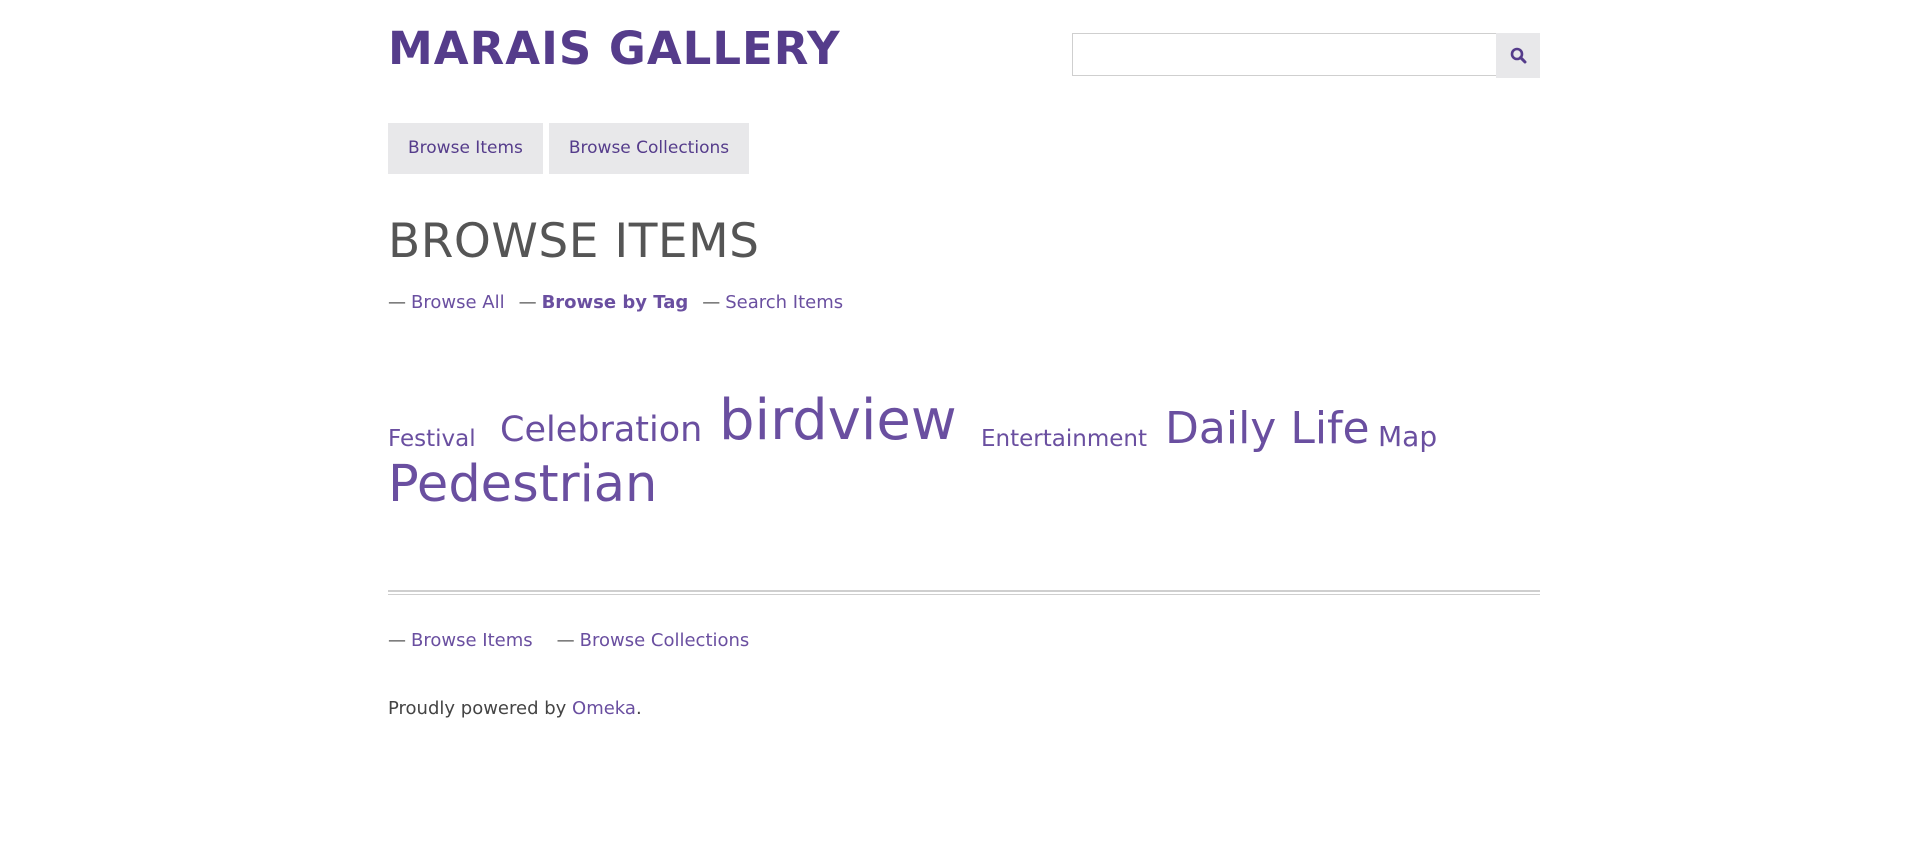  What do you see at coordinates (1267, 429) in the screenshot?
I see `tag-daily-life: Daily Life` at bounding box center [1267, 429].